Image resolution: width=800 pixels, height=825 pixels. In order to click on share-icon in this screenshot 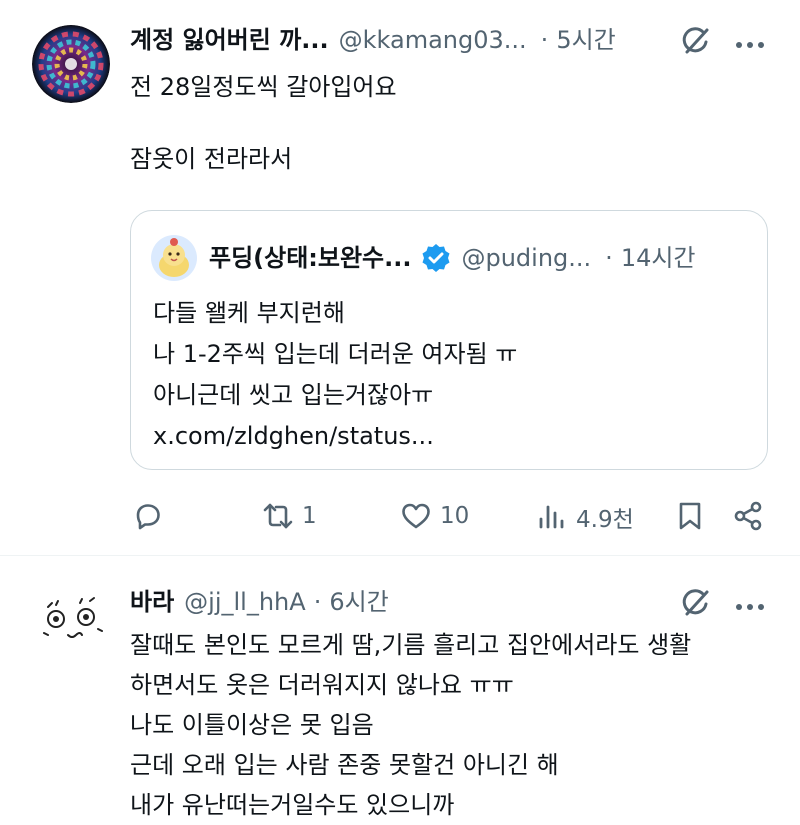, I will do `click(748, 516)`.